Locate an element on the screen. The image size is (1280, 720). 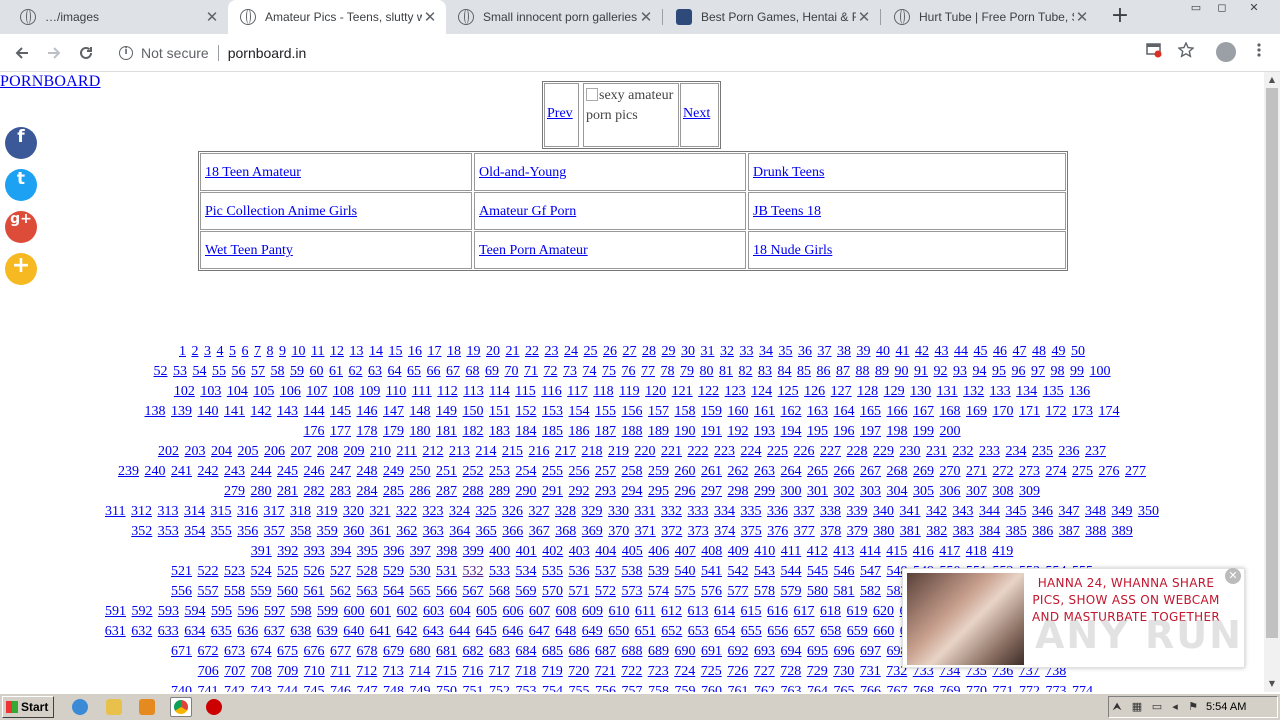
page-number-link: 383 is located at coordinates (963, 531).